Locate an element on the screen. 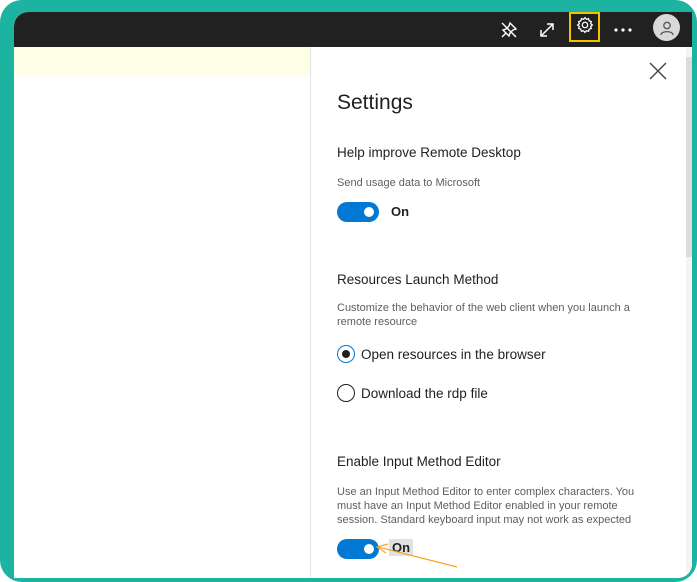 The image size is (697, 582). close-icon is located at coordinates (658, 71).